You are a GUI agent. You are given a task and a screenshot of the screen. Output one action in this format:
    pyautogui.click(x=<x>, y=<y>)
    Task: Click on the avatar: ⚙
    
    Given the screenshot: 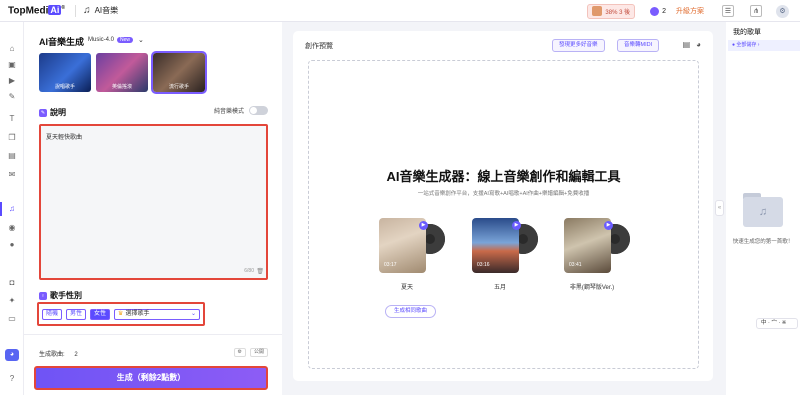 What is the action you would take?
    pyautogui.click(x=782, y=11)
    